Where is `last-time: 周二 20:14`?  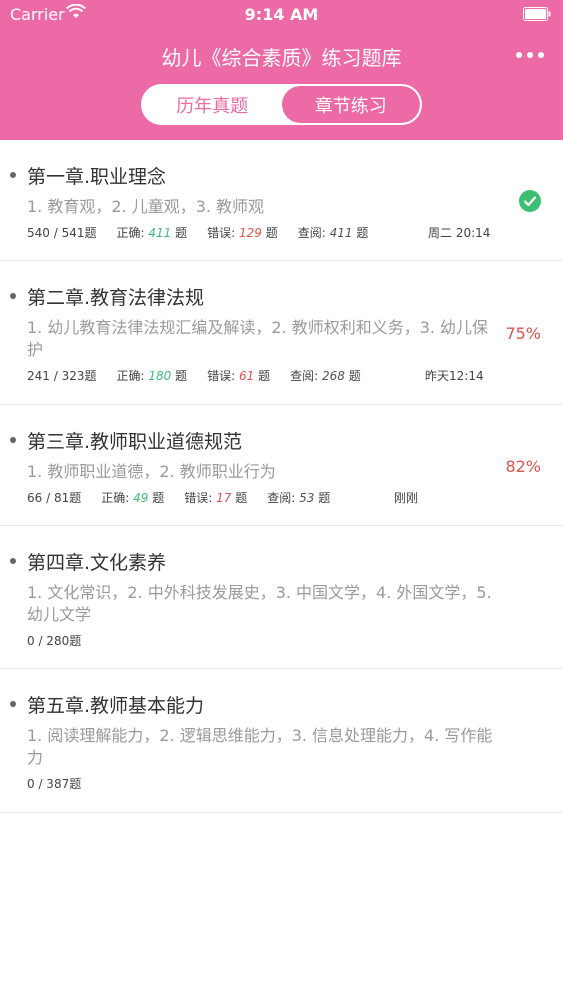
last-time: 周二 20:14 is located at coordinates (459, 233).